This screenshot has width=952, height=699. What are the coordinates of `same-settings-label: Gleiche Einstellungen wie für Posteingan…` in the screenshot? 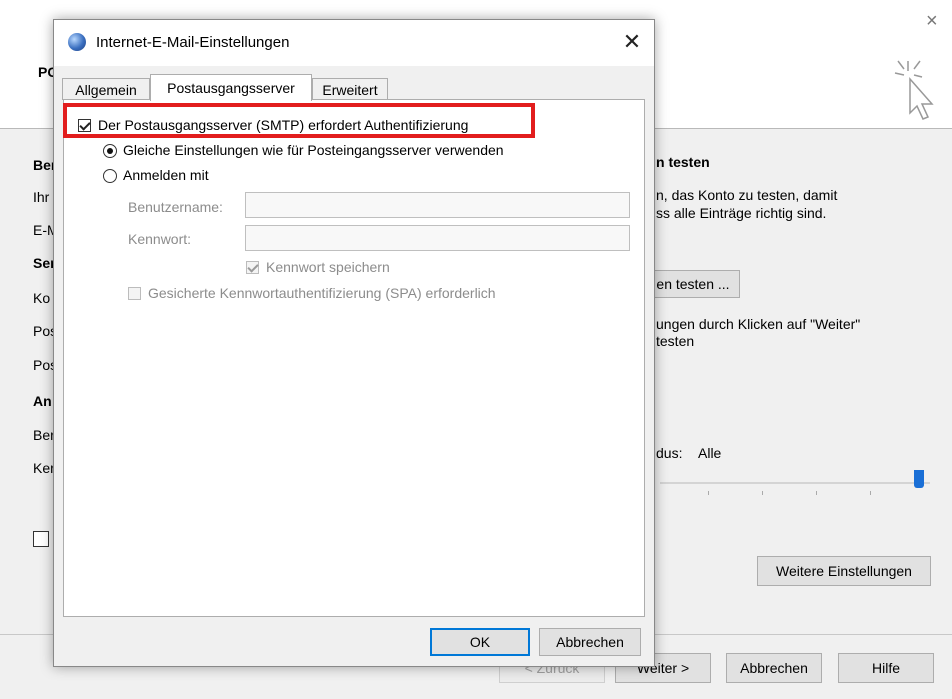 It's located at (313, 150).